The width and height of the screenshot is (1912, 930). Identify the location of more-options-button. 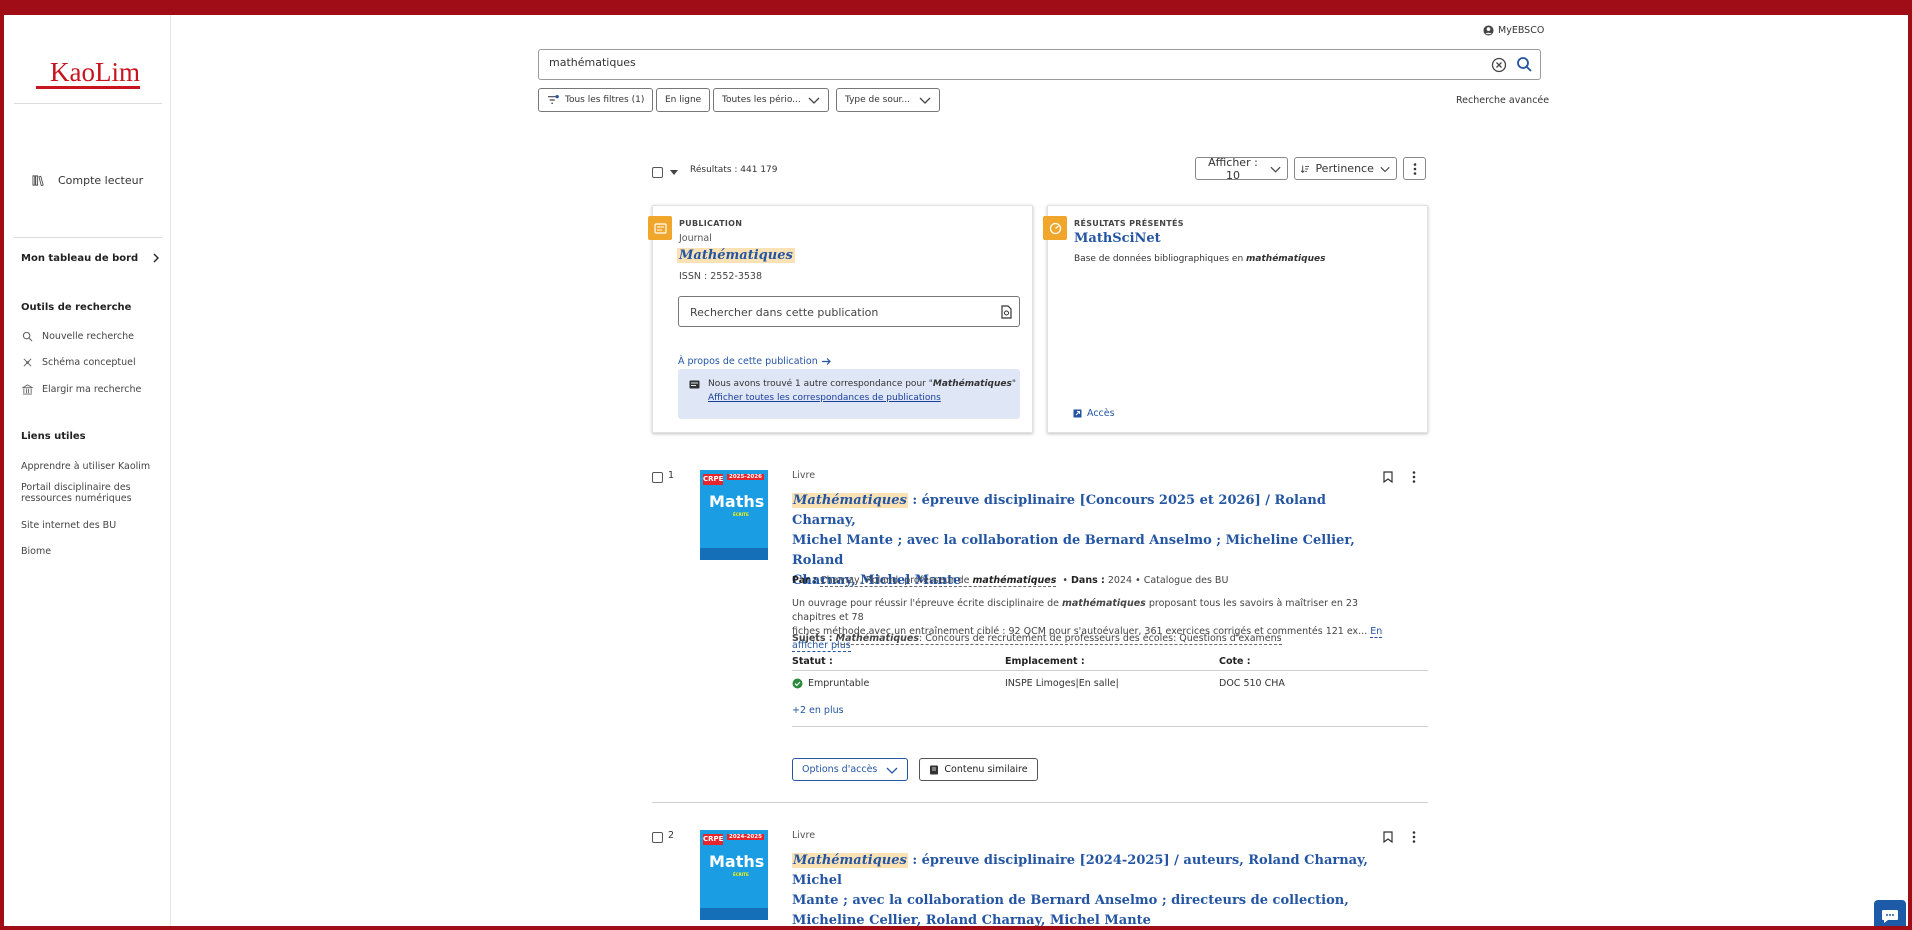
(1414, 168).